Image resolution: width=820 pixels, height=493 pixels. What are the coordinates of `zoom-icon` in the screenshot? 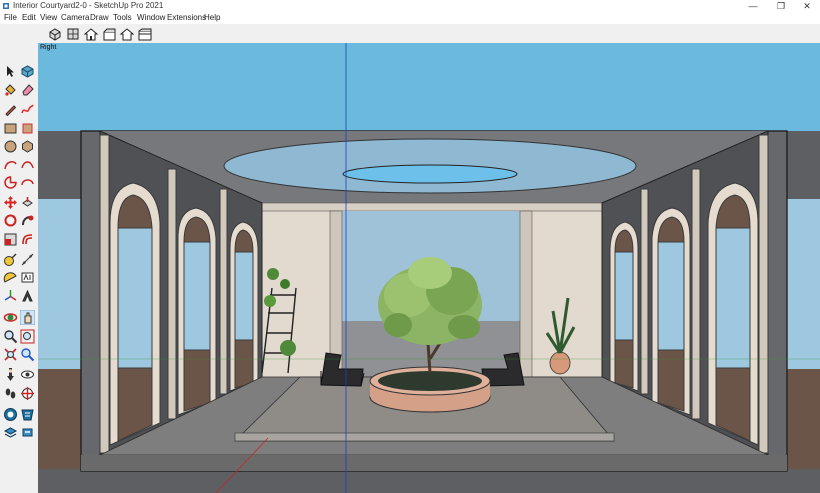 It's located at (10, 336).